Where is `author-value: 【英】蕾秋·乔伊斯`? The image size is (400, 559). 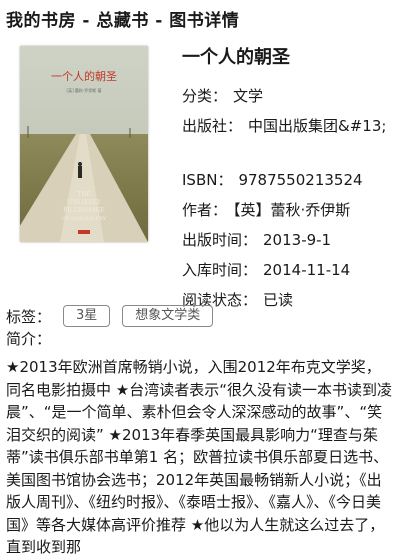 author-value: 【英】蕾秋·乔伊斯 is located at coordinates (292, 210).